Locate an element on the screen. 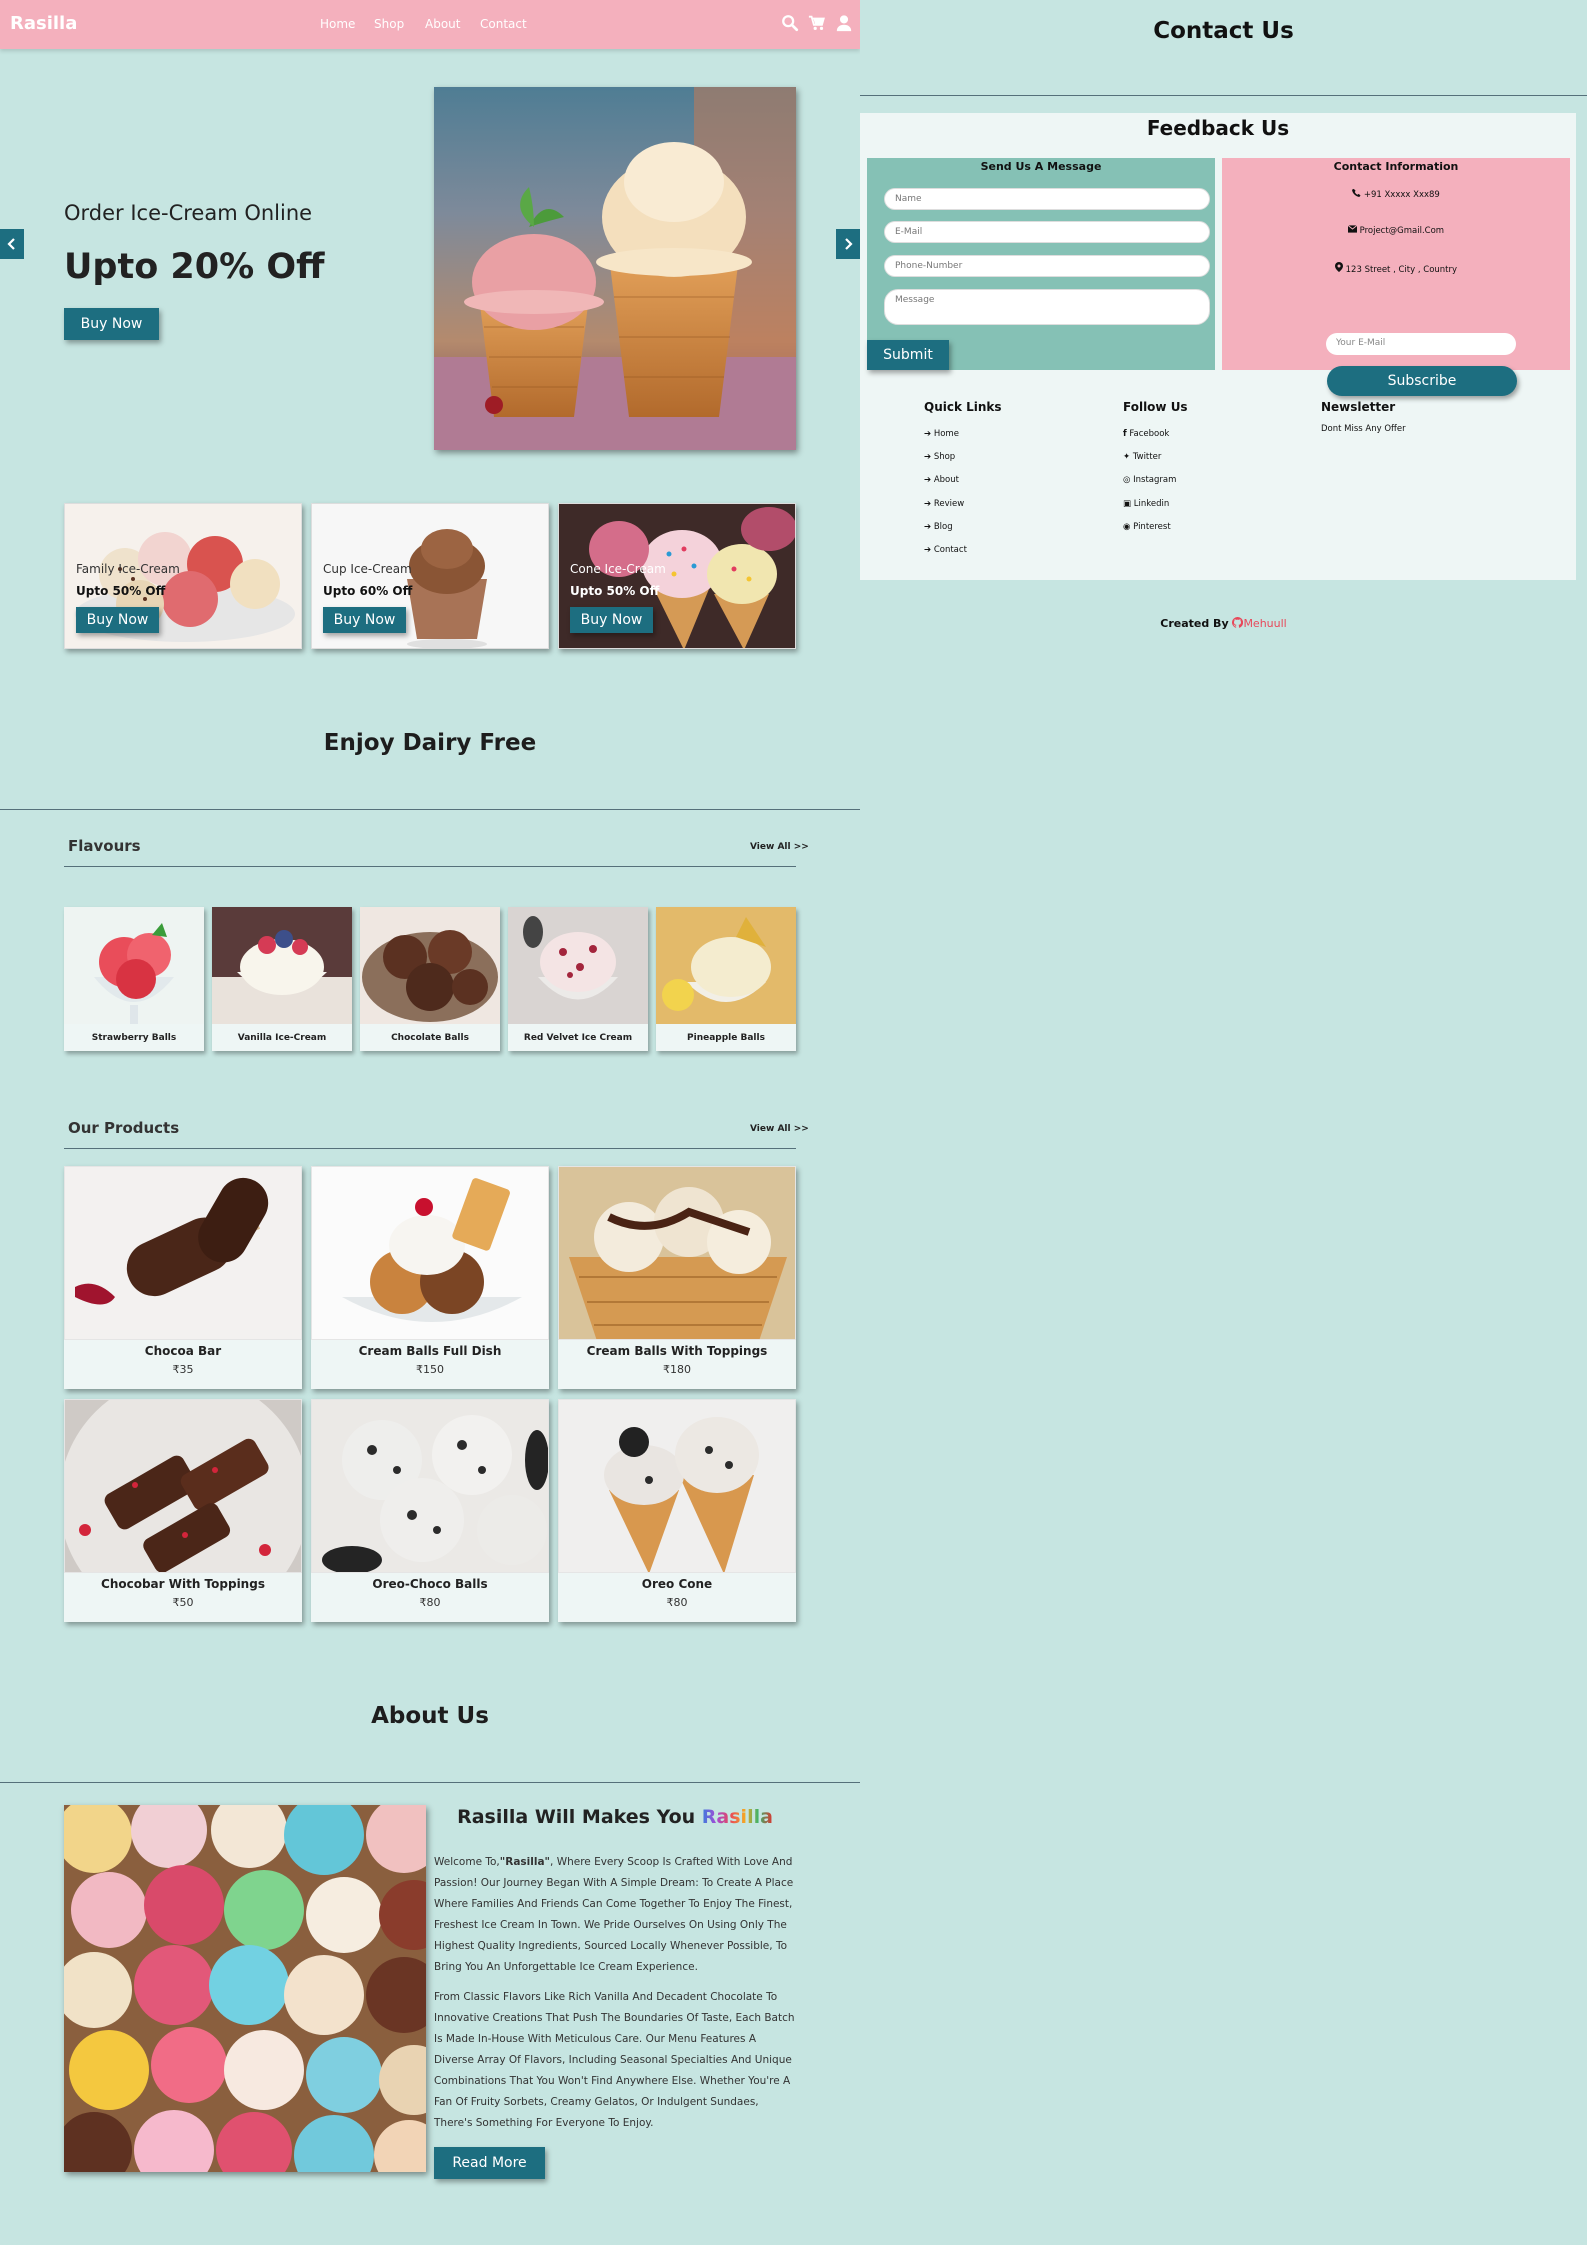 This screenshot has height=2245, width=1587. about-para1-prefix: Welcome To, is located at coordinates (467, 1862).